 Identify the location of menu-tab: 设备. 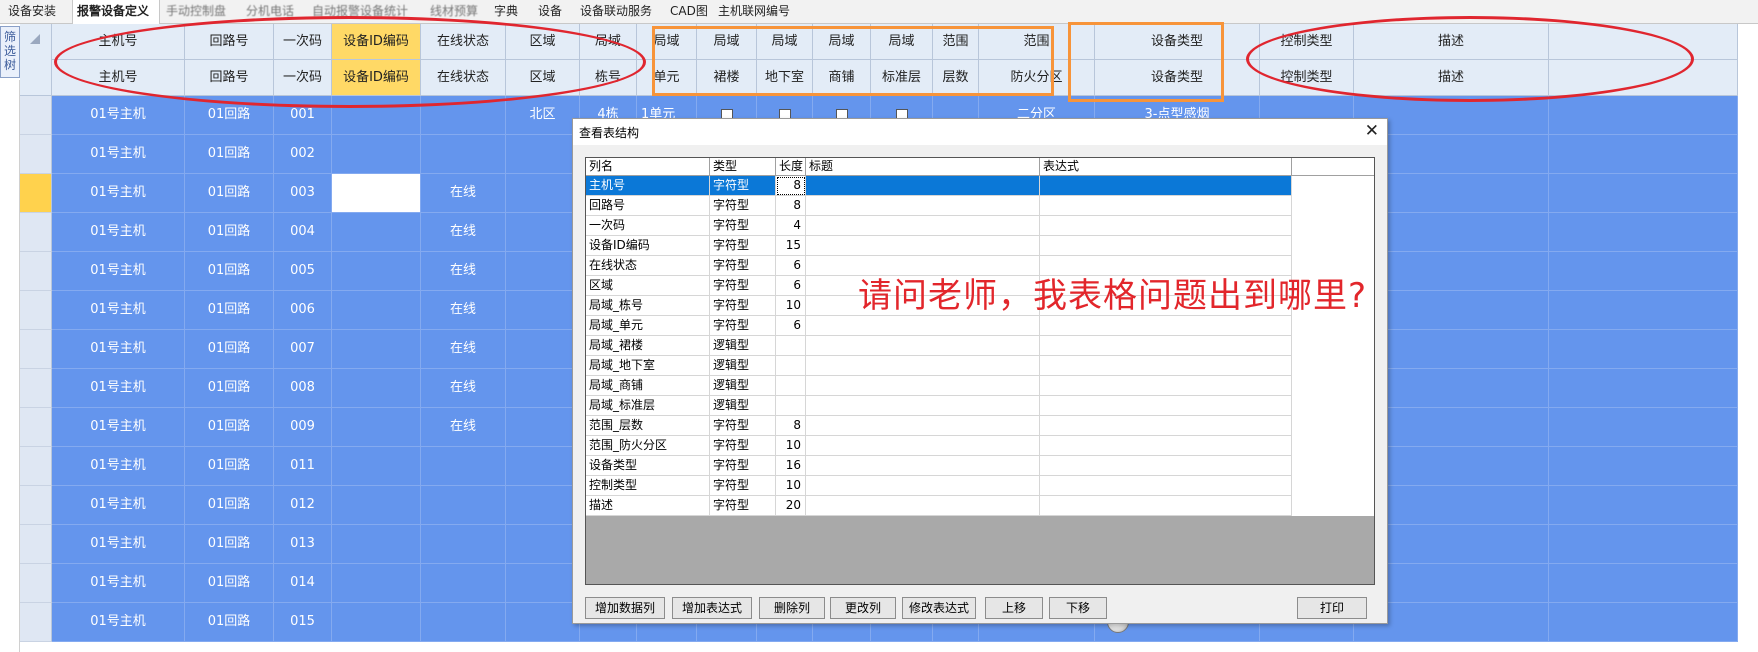
(556, 12).